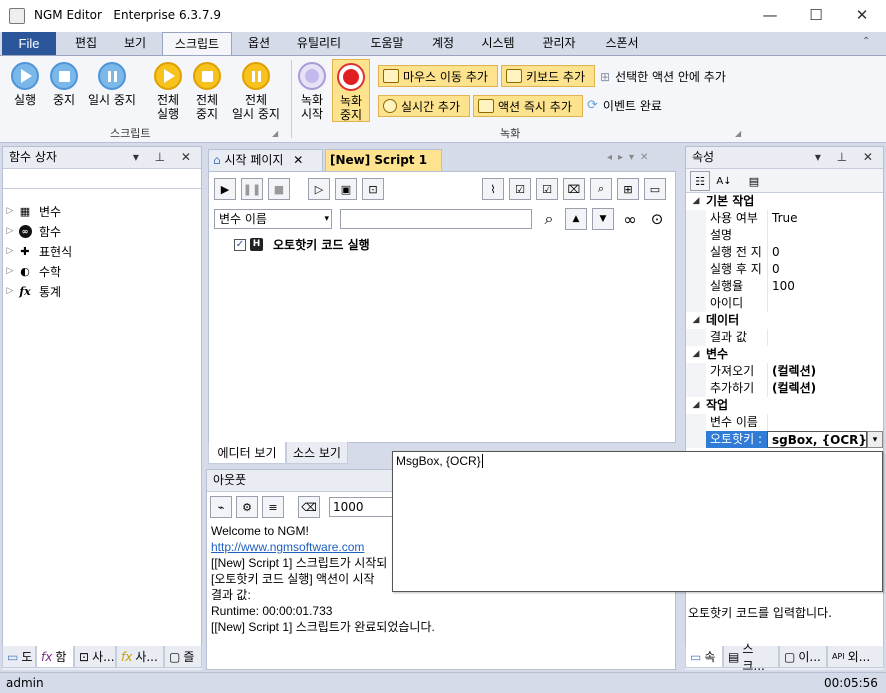 The image size is (886, 693). I want to click on arrow-down-icon: ▼, so click(603, 219).